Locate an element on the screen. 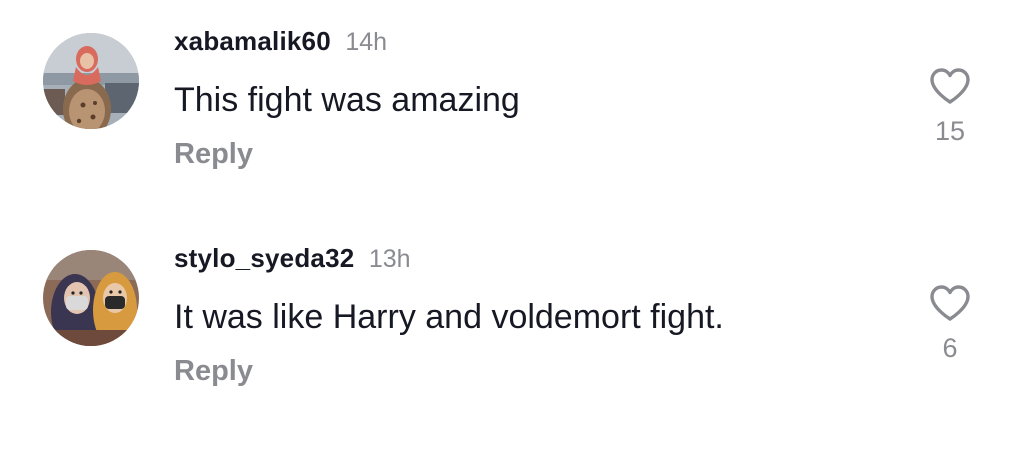 The height and width of the screenshot is (450, 1024). username: xabamalik60 is located at coordinates (252, 41).